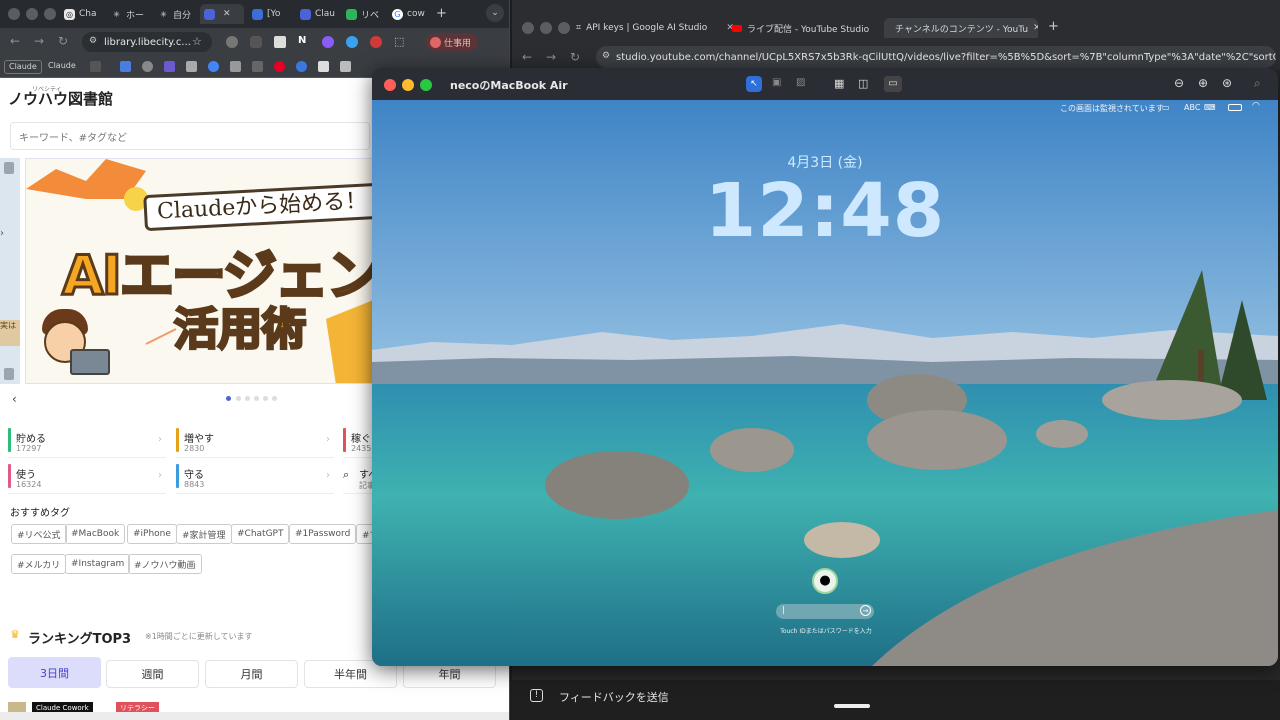 The width and height of the screenshot is (1280, 720). Describe the element at coordinates (39, 564) in the screenshot. I see `tag-chip: #メルカリ` at that location.